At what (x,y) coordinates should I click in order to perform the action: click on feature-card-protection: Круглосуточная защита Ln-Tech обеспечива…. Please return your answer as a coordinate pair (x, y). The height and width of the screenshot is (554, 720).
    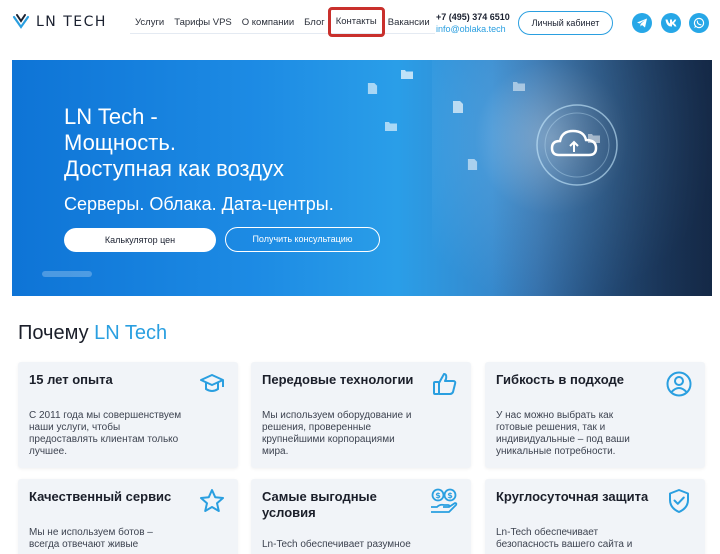
    Looking at the image, I should click on (595, 516).